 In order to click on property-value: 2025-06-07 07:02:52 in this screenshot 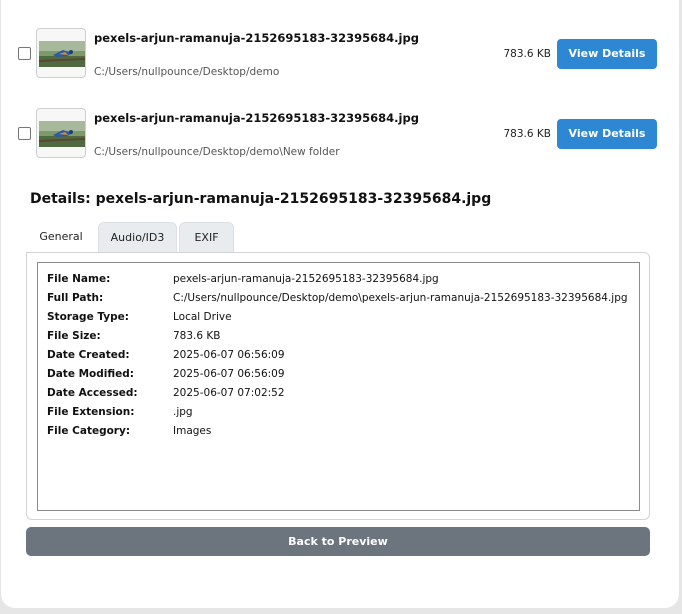, I will do `click(229, 393)`.